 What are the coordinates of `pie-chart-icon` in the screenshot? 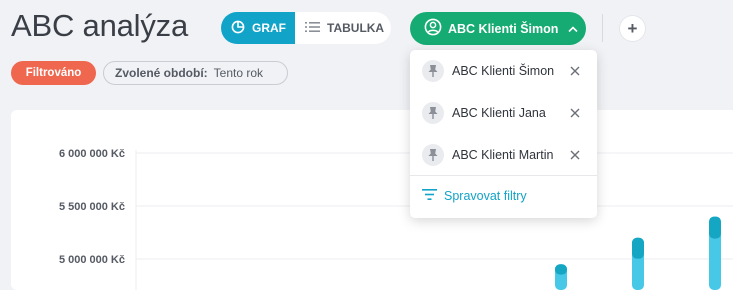 It's located at (238, 28).